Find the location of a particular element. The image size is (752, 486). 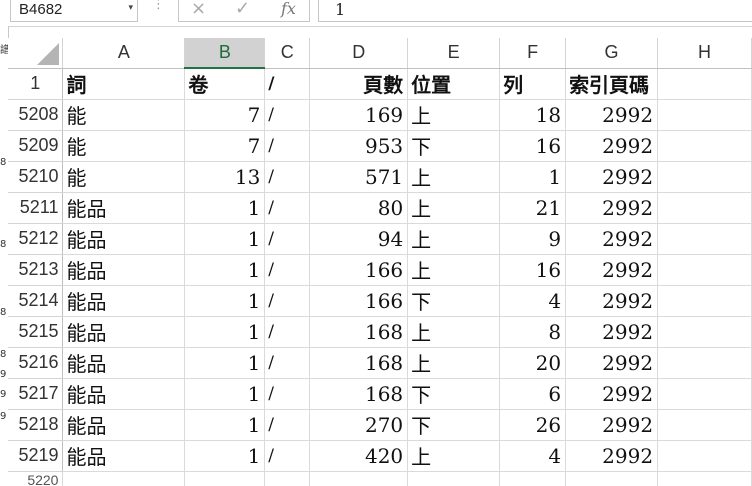

cell-column: 16 is located at coordinates (533, 146).